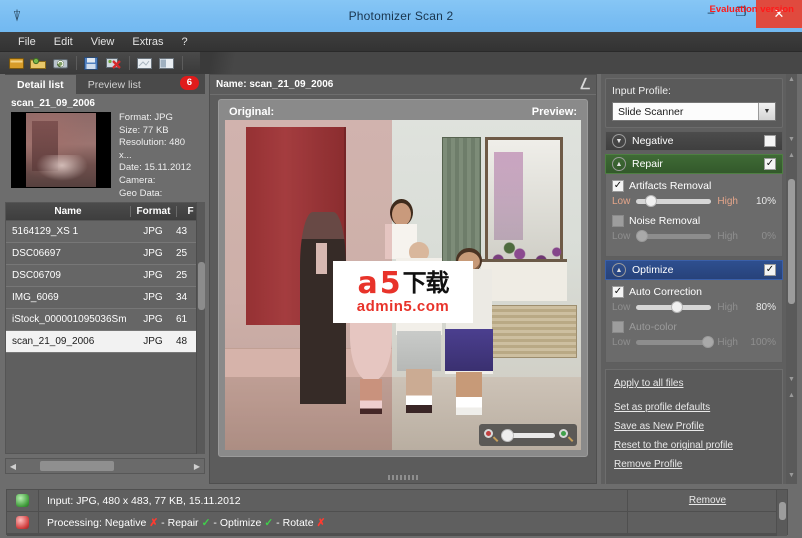  Describe the element at coordinates (105, 232) in the screenshot. I see `table-row: 5164129_XS 1 JPG 43` at that location.